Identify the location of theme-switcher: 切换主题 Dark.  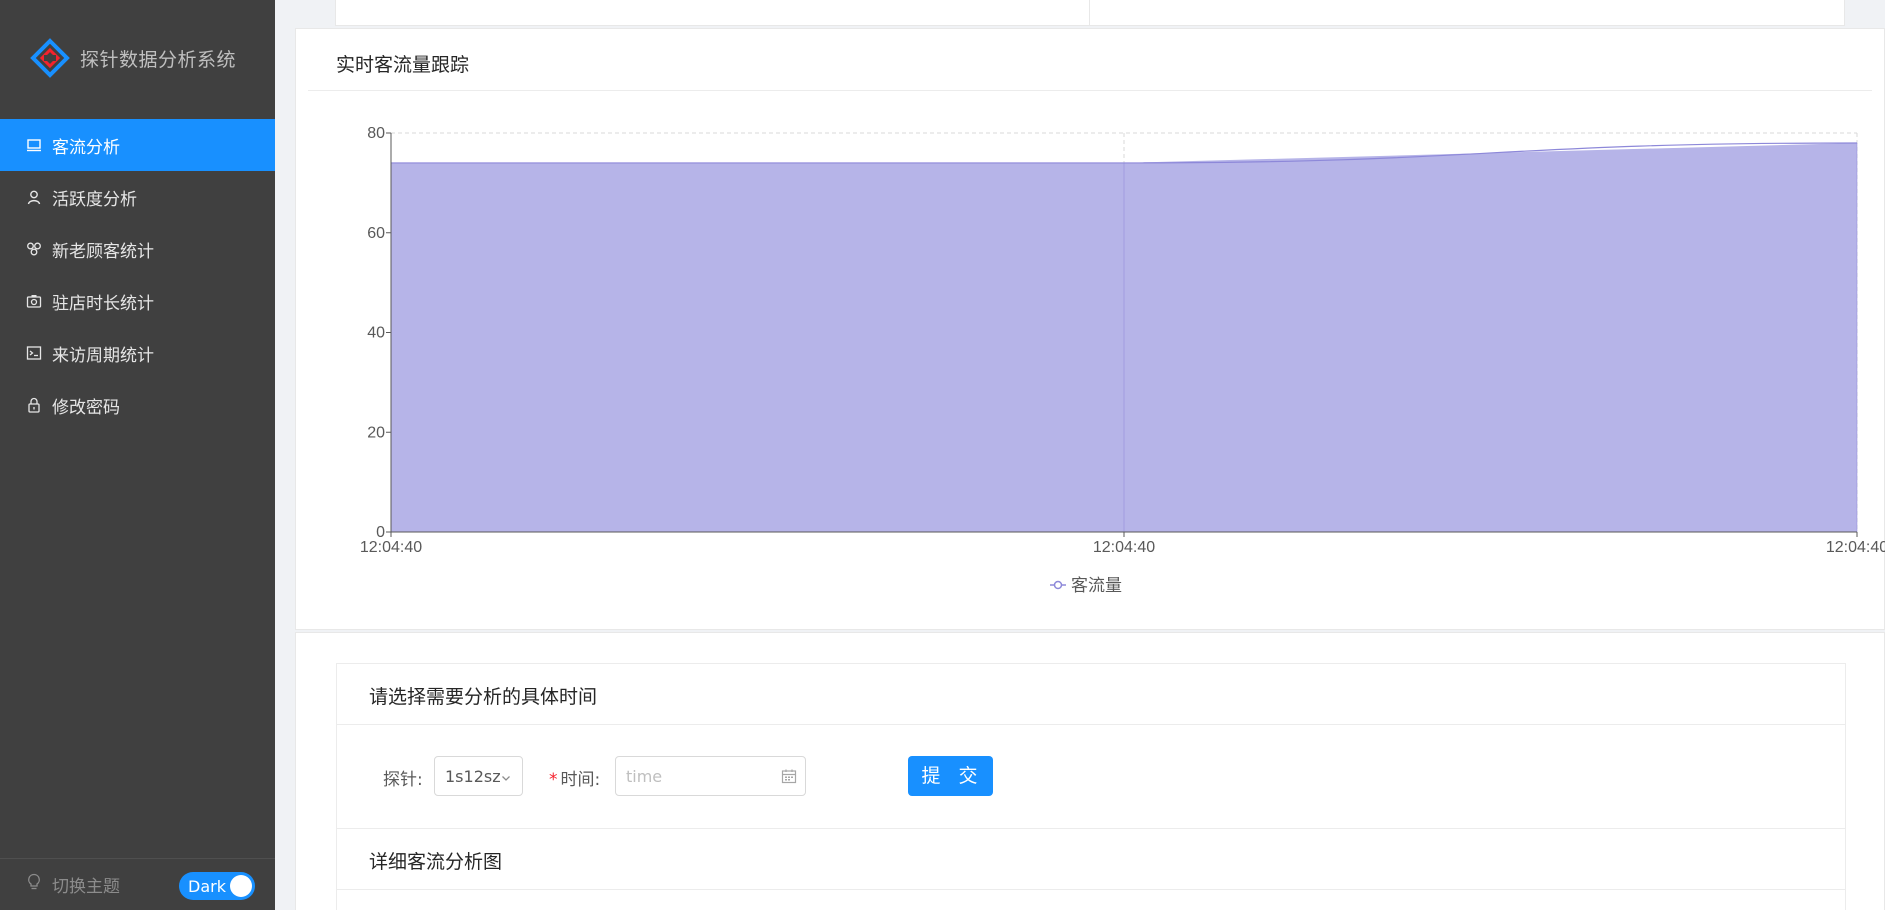
(137, 884).